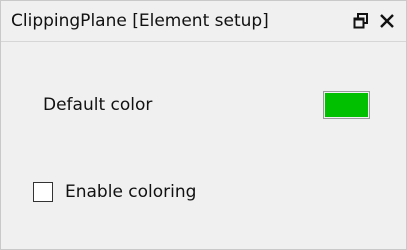 The width and height of the screenshot is (407, 250). I want to click on default-color-swatch, so click(346, 105).